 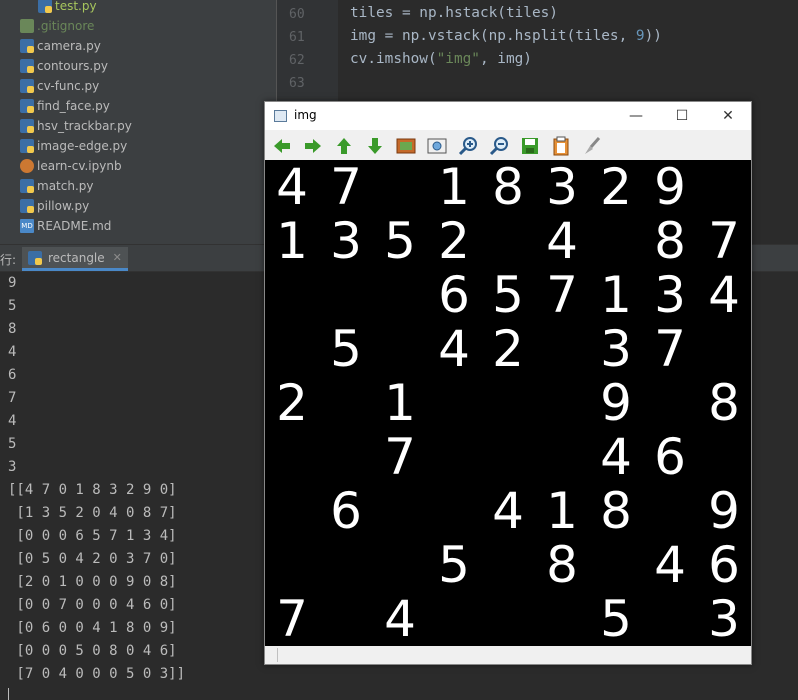 I want to click on console-cursor, so click(x=8, y=694).